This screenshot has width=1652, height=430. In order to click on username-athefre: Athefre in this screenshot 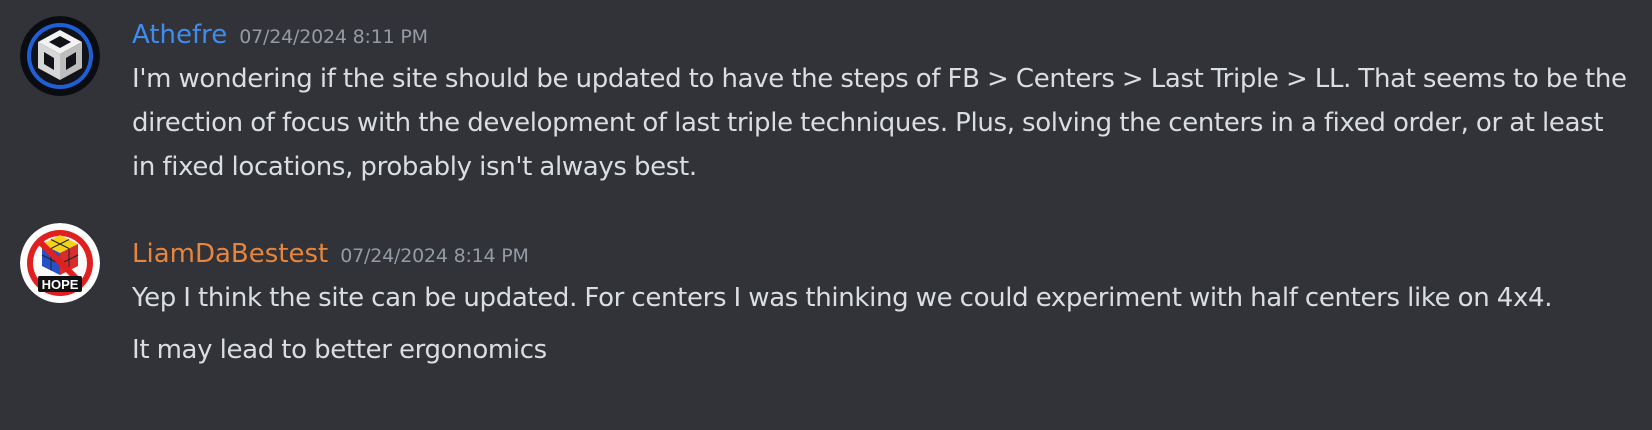, I will do `click(179, 35)`.